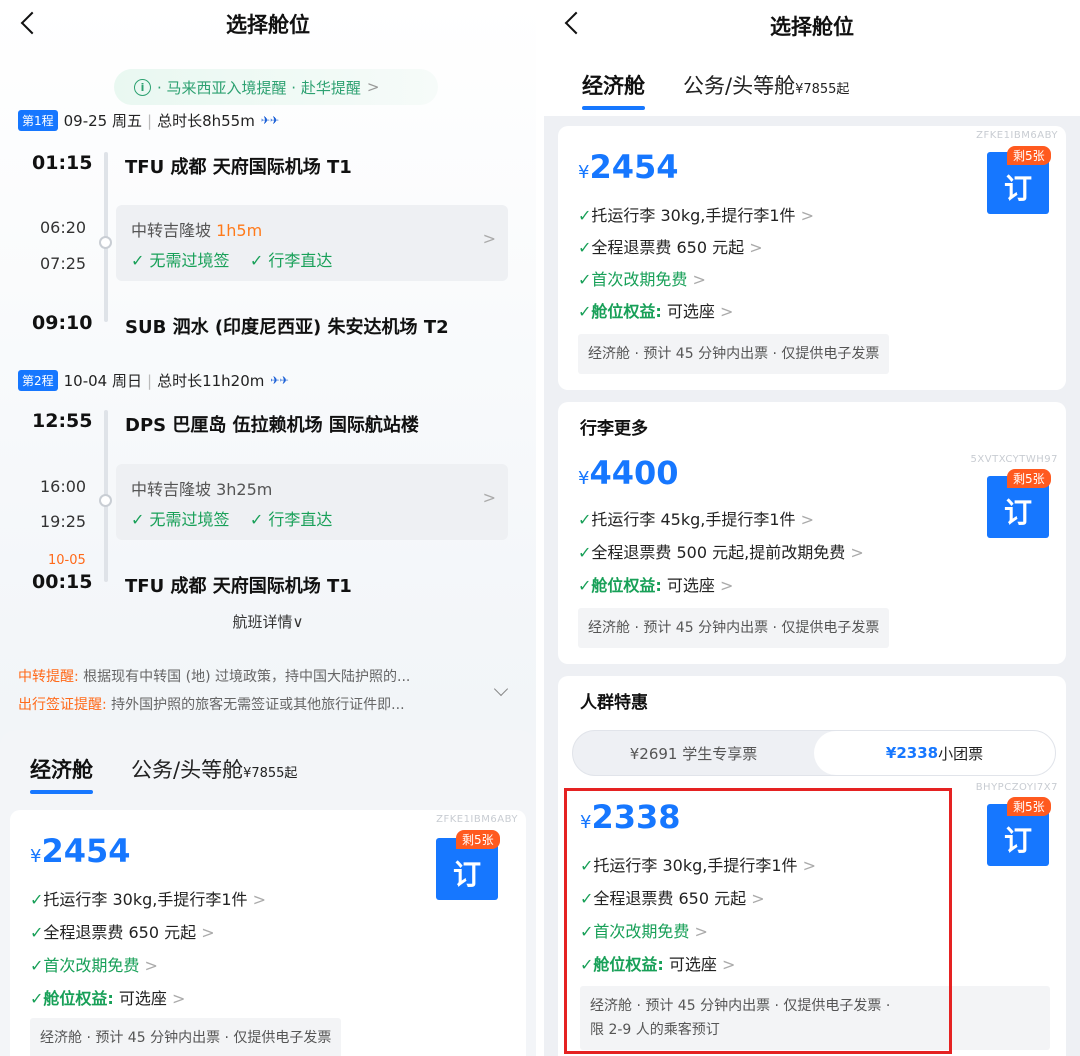  What do you see at coordinates (934, 753) in the screenshot?
I see `group-fare-option: ¥2338 小团票` at bounding box center [934, 753].